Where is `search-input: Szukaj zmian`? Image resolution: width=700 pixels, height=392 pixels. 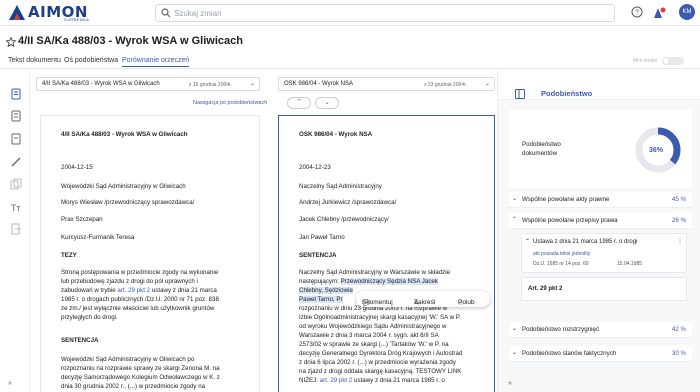 search-input: Szukaj zmian is located at coordinates (198, 13).